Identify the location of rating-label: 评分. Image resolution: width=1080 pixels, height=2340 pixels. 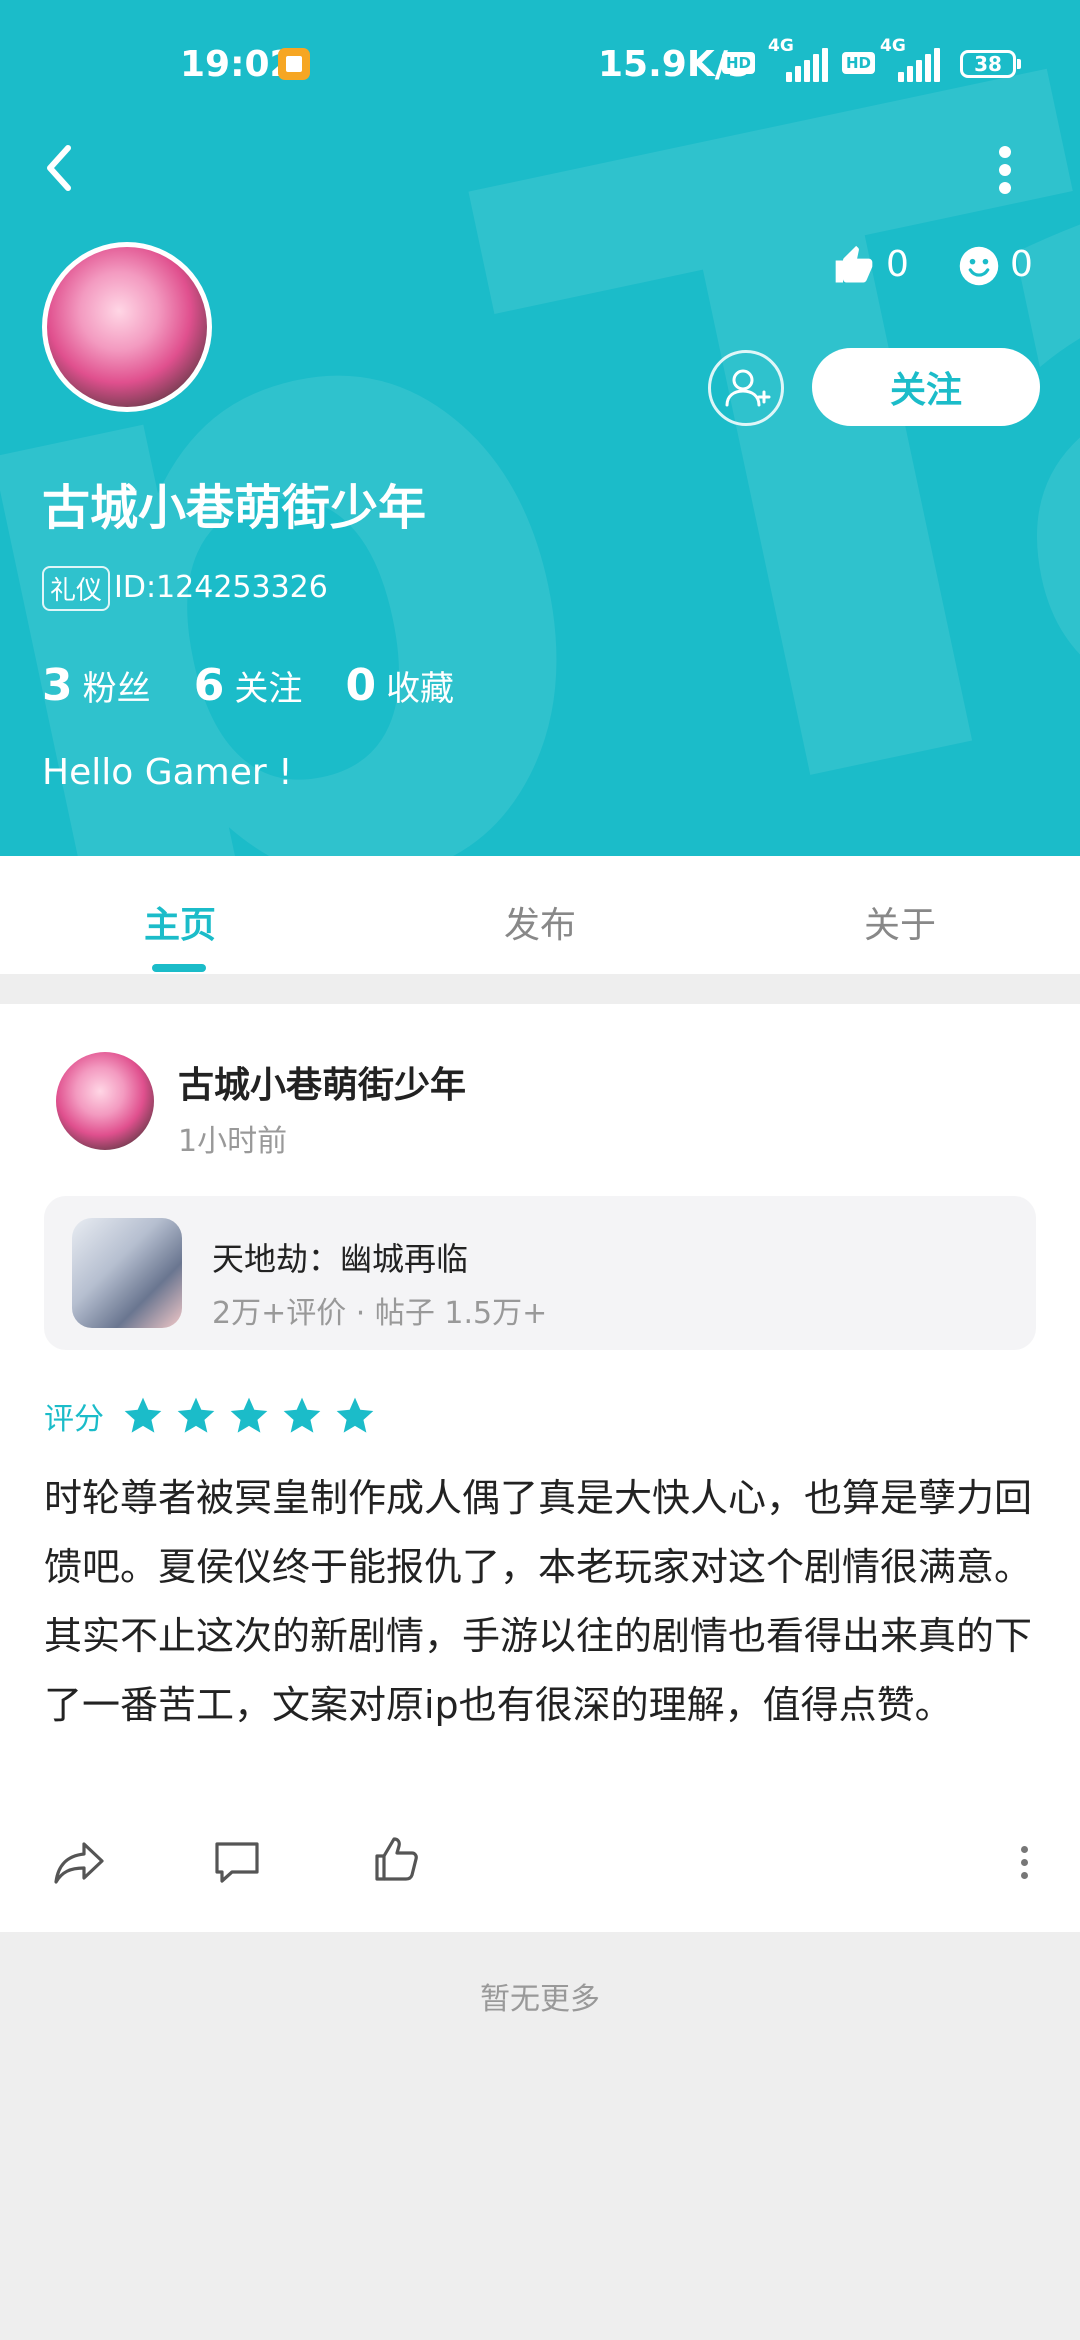
(74, 1419).